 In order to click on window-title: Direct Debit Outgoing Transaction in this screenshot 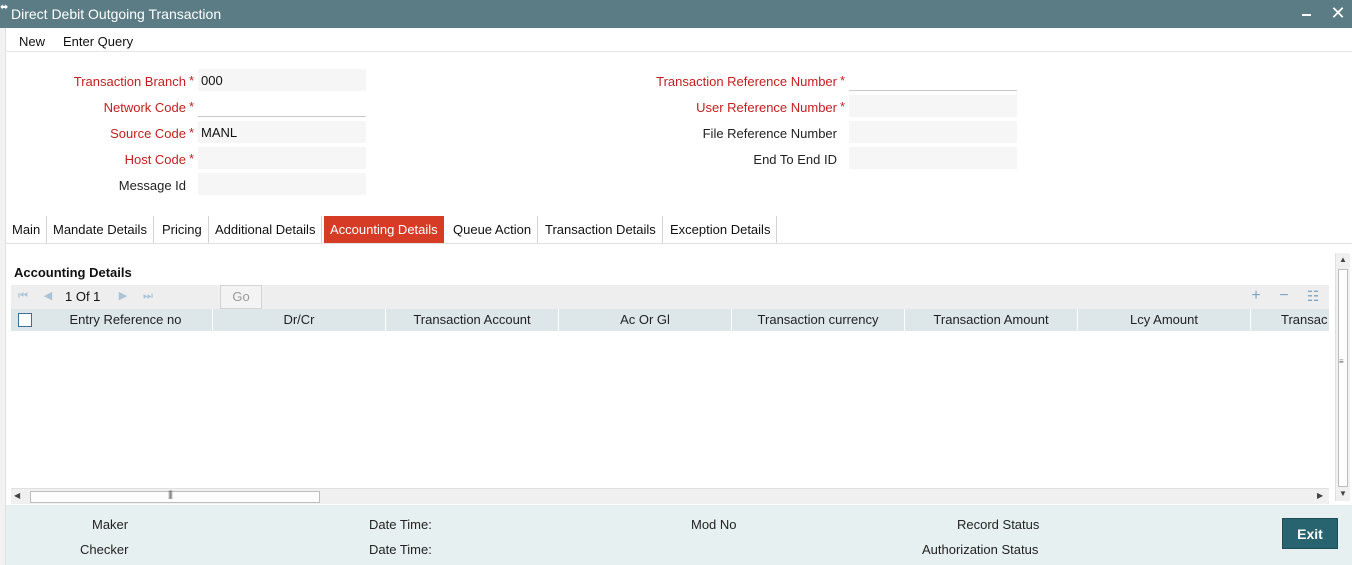, I will do `click(116, 14)`.